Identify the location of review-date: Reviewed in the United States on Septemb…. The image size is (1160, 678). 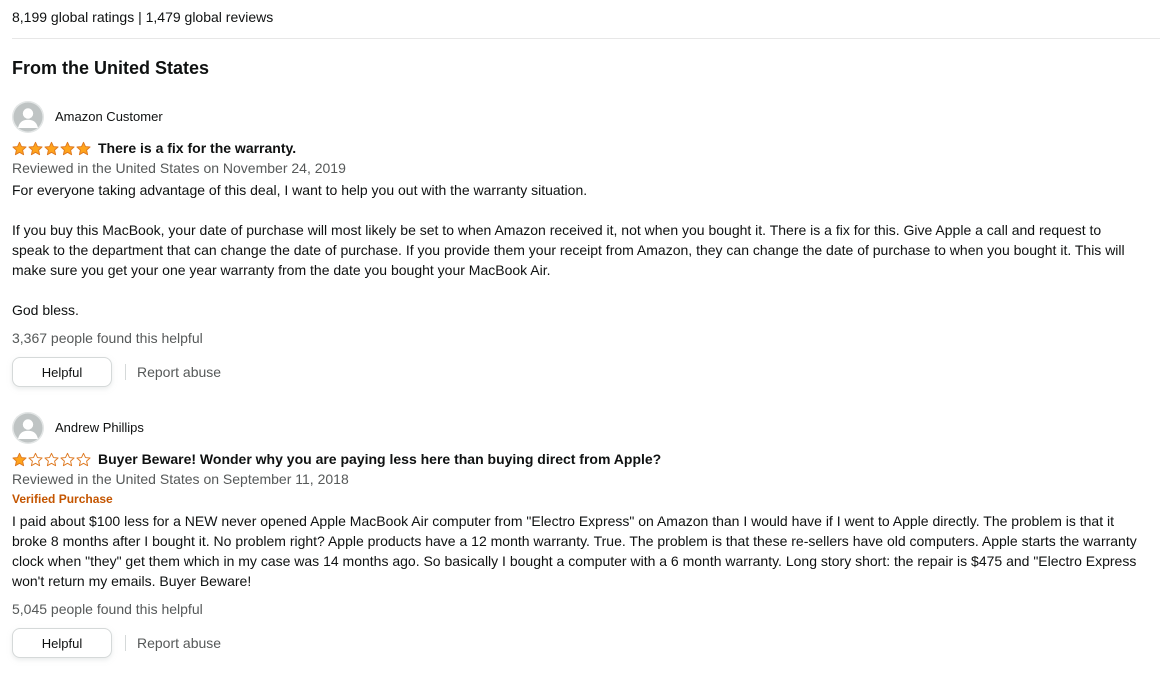
(180, 479).